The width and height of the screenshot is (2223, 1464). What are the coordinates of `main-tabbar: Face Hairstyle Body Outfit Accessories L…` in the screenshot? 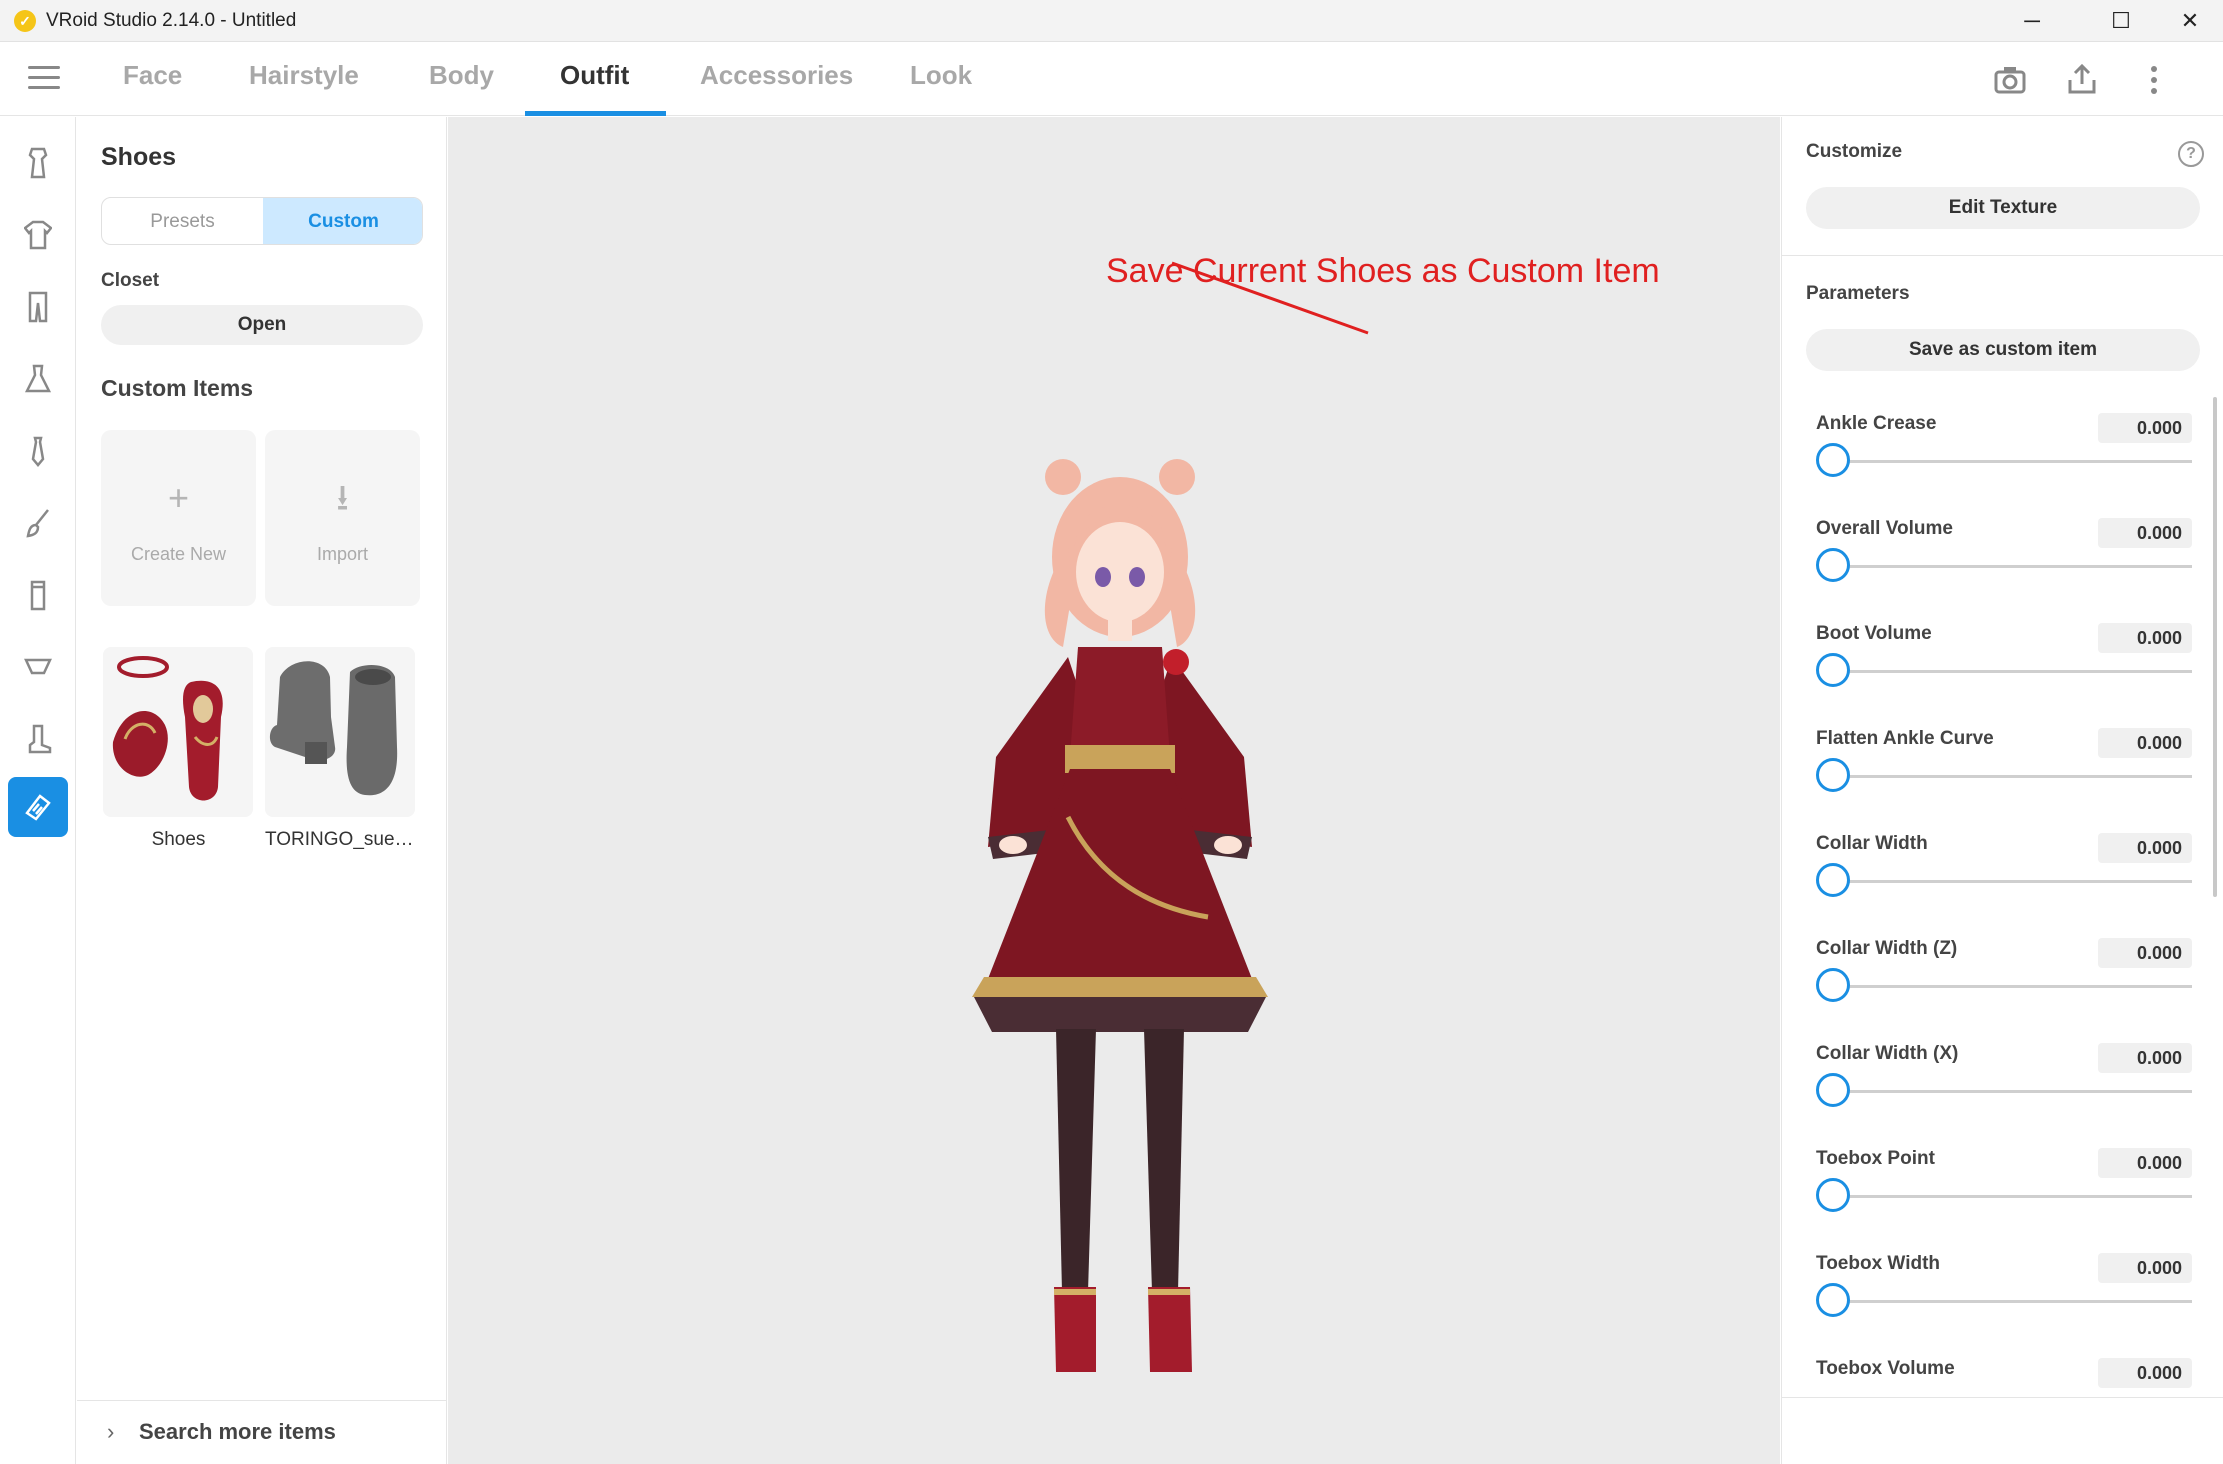 It's located at (1111, 79).